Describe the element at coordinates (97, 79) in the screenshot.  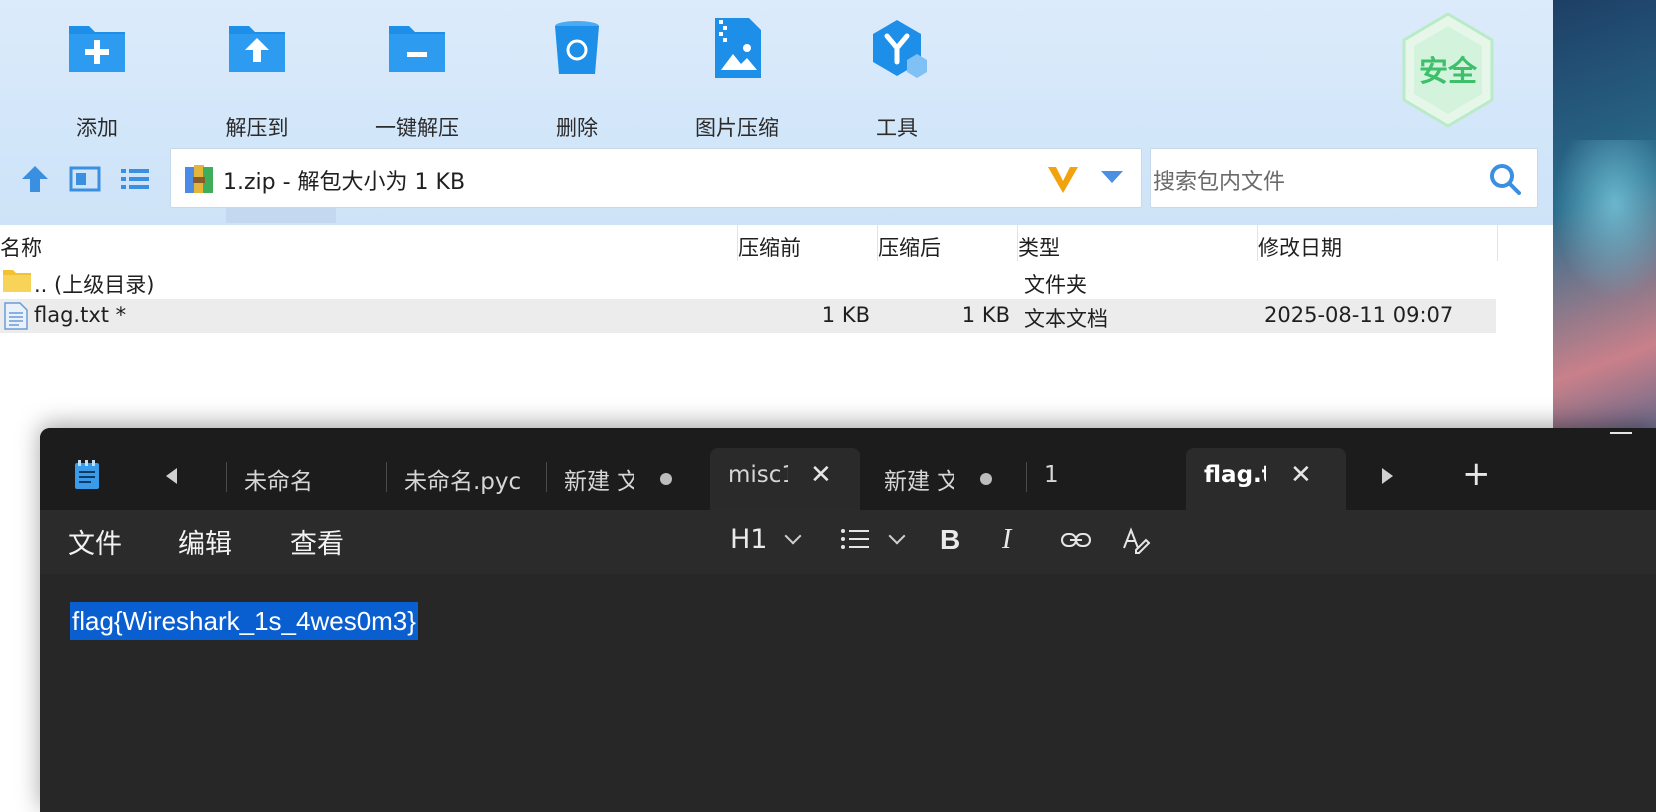
I see `add-button: 添加` at that location.